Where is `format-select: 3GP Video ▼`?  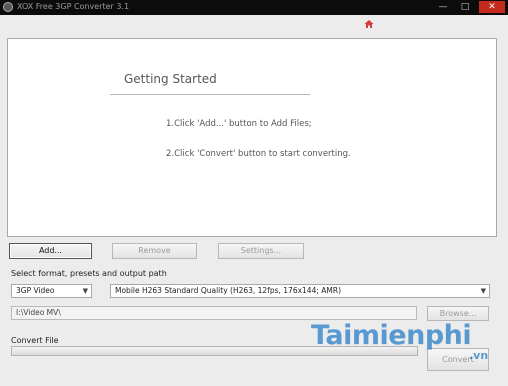
format-select: 3GP Video ▼ is located at coordinates (51, 291).